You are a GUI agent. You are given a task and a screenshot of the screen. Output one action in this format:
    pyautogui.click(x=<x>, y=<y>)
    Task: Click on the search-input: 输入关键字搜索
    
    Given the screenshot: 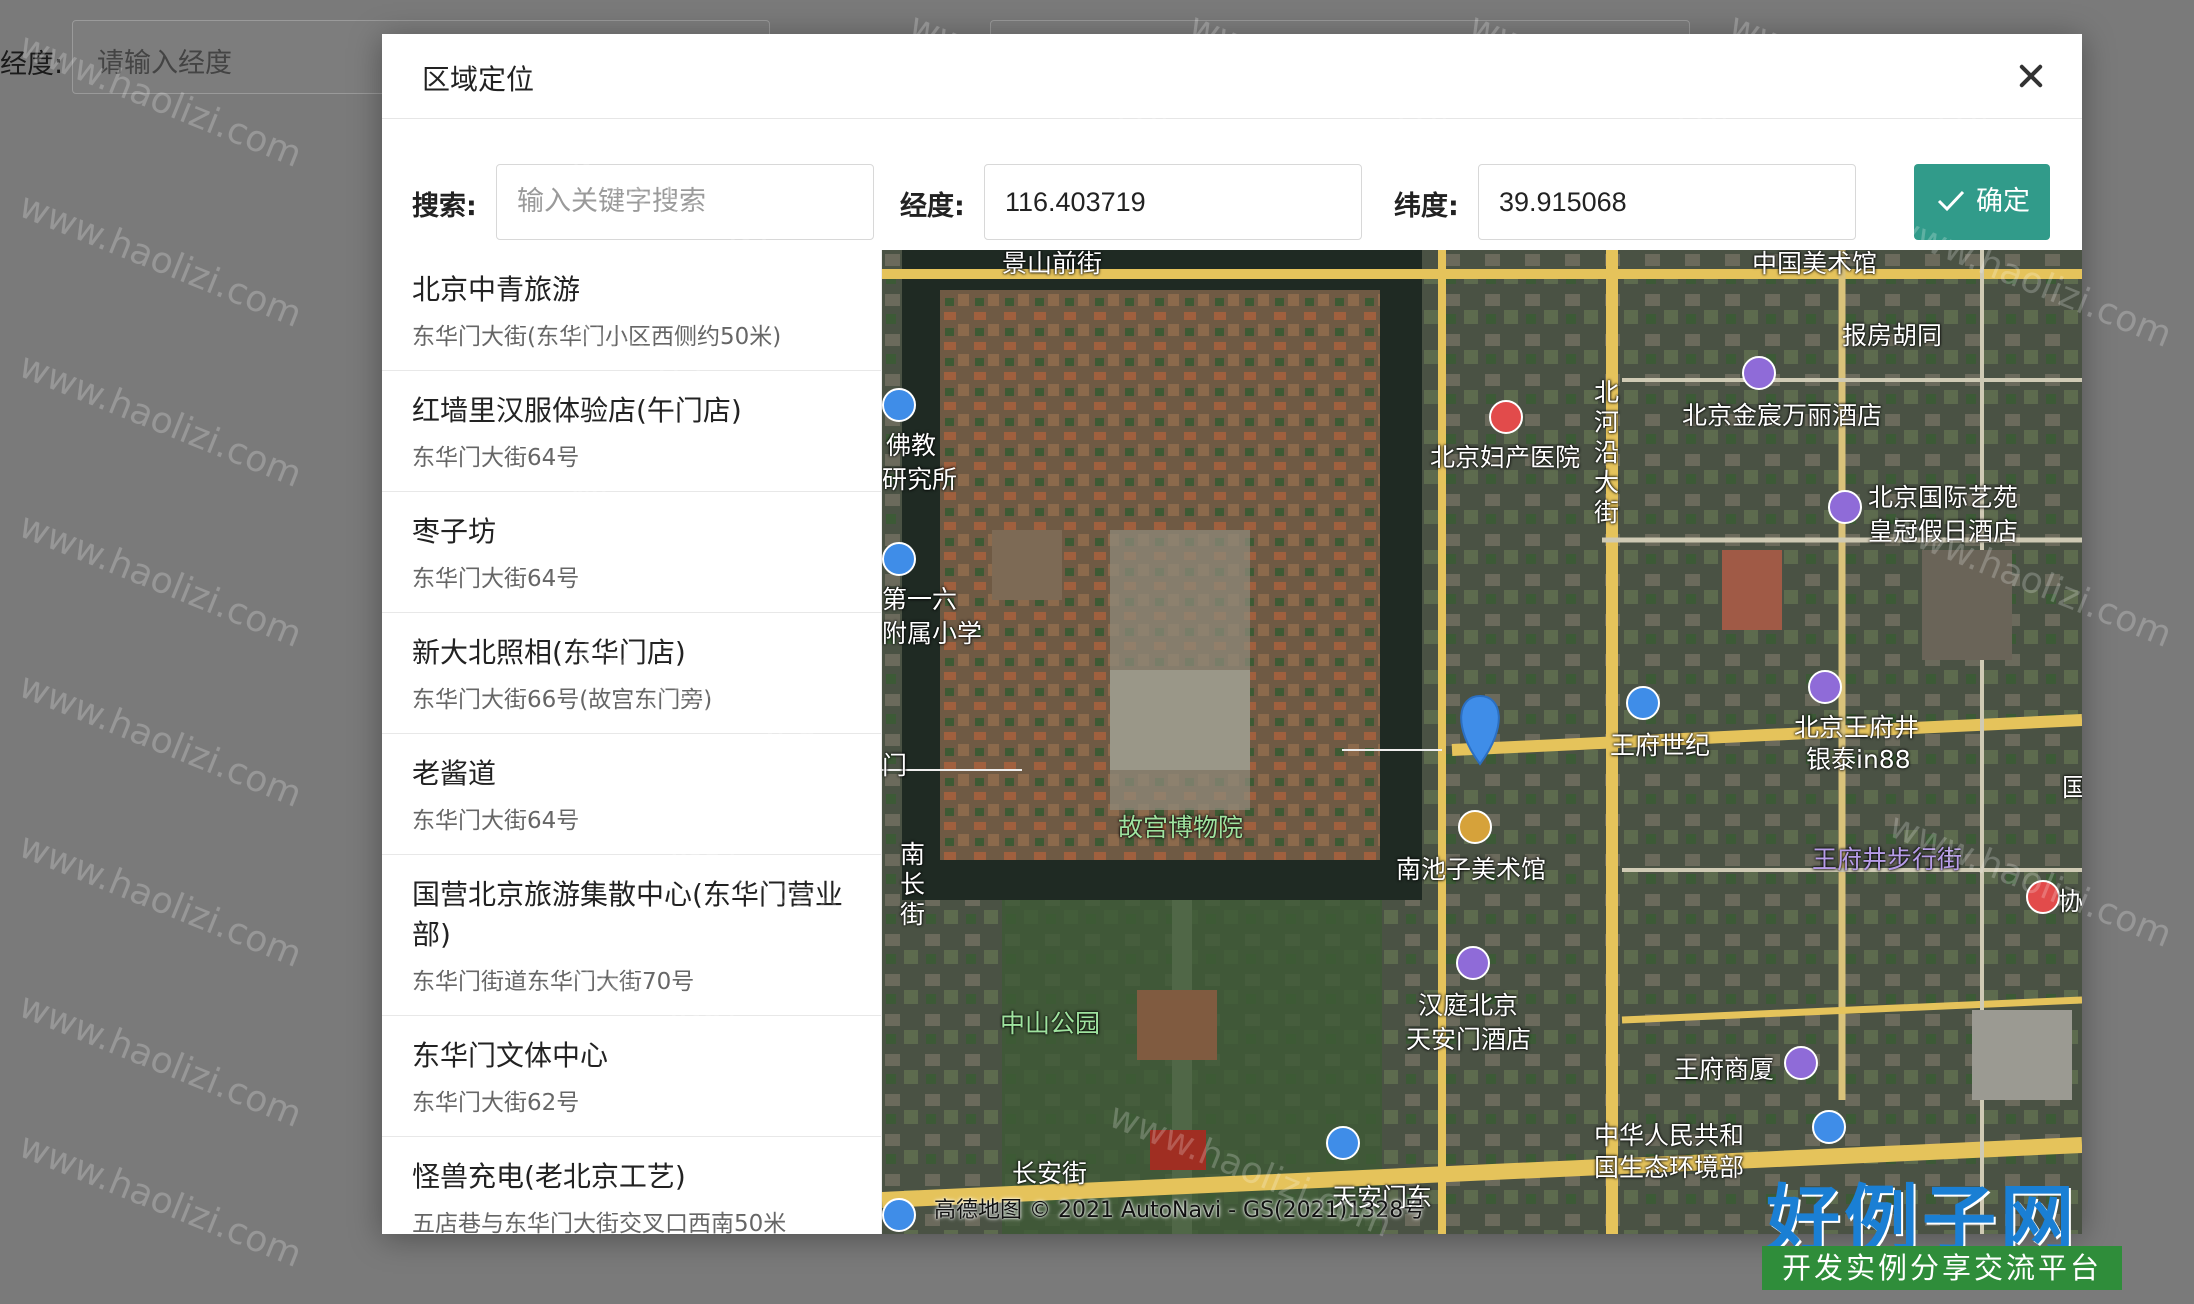 What is the action you would take?
    pyautogui.click(x=685, y=202)
    